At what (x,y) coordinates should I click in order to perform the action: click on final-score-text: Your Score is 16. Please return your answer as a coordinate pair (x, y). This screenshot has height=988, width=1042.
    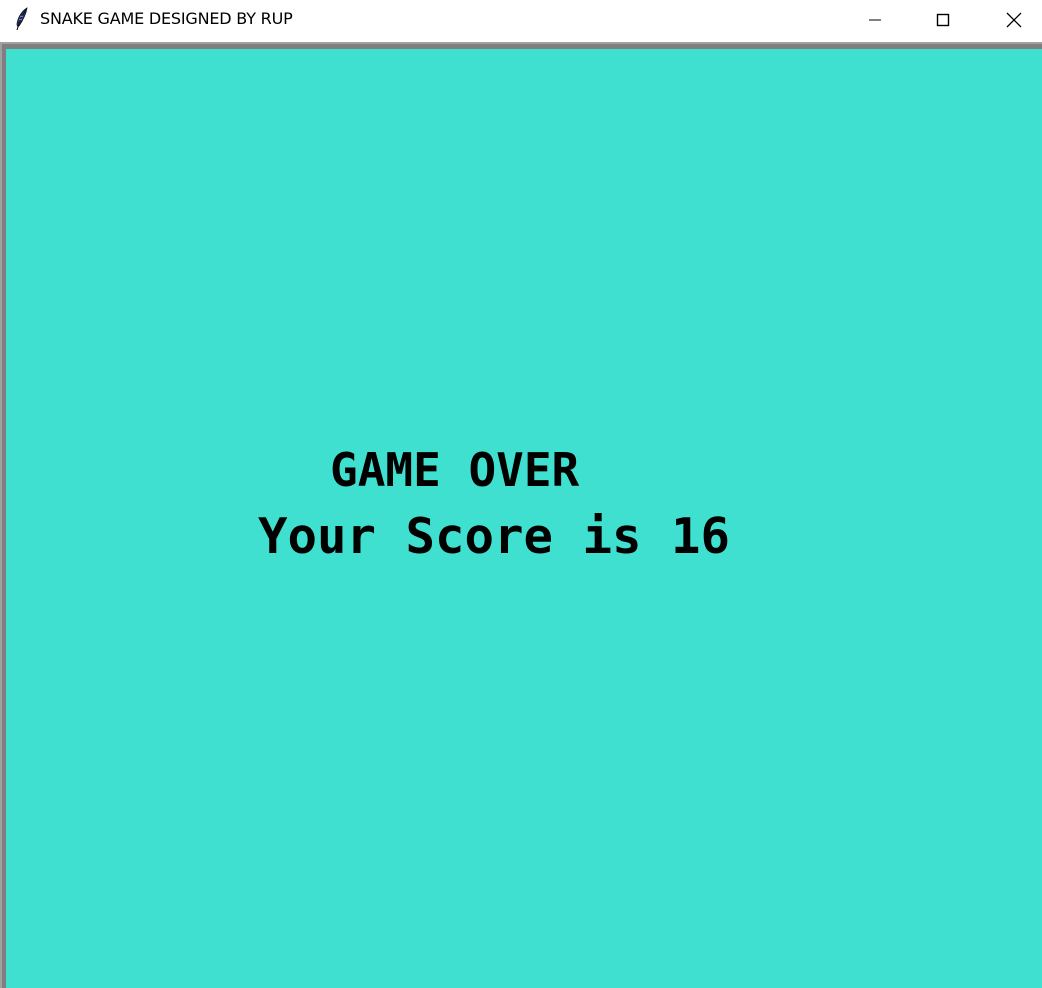
    Looking at the image, I should click on (494, 536).